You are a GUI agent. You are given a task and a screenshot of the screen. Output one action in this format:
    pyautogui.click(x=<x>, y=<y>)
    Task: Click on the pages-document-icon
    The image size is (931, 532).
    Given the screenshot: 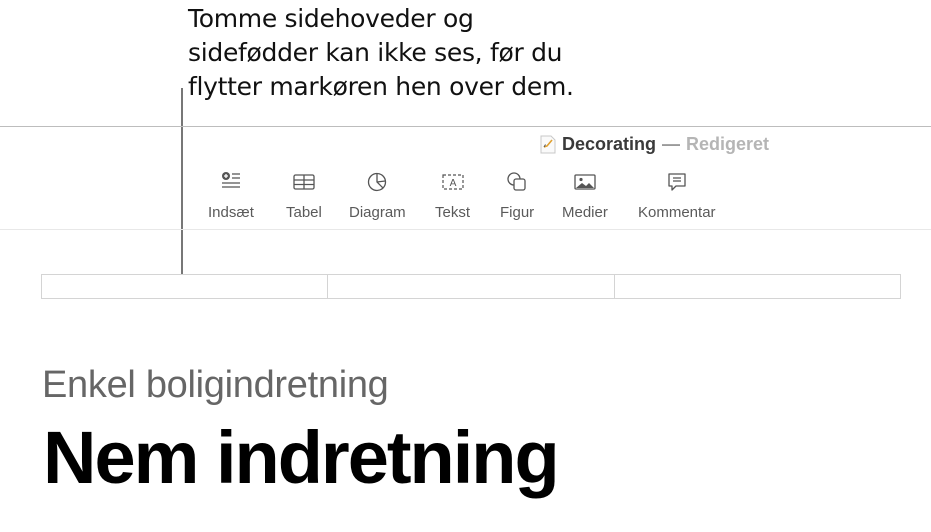 What is the action you would take?
    pyautogui.click(x=548, y=144)
    